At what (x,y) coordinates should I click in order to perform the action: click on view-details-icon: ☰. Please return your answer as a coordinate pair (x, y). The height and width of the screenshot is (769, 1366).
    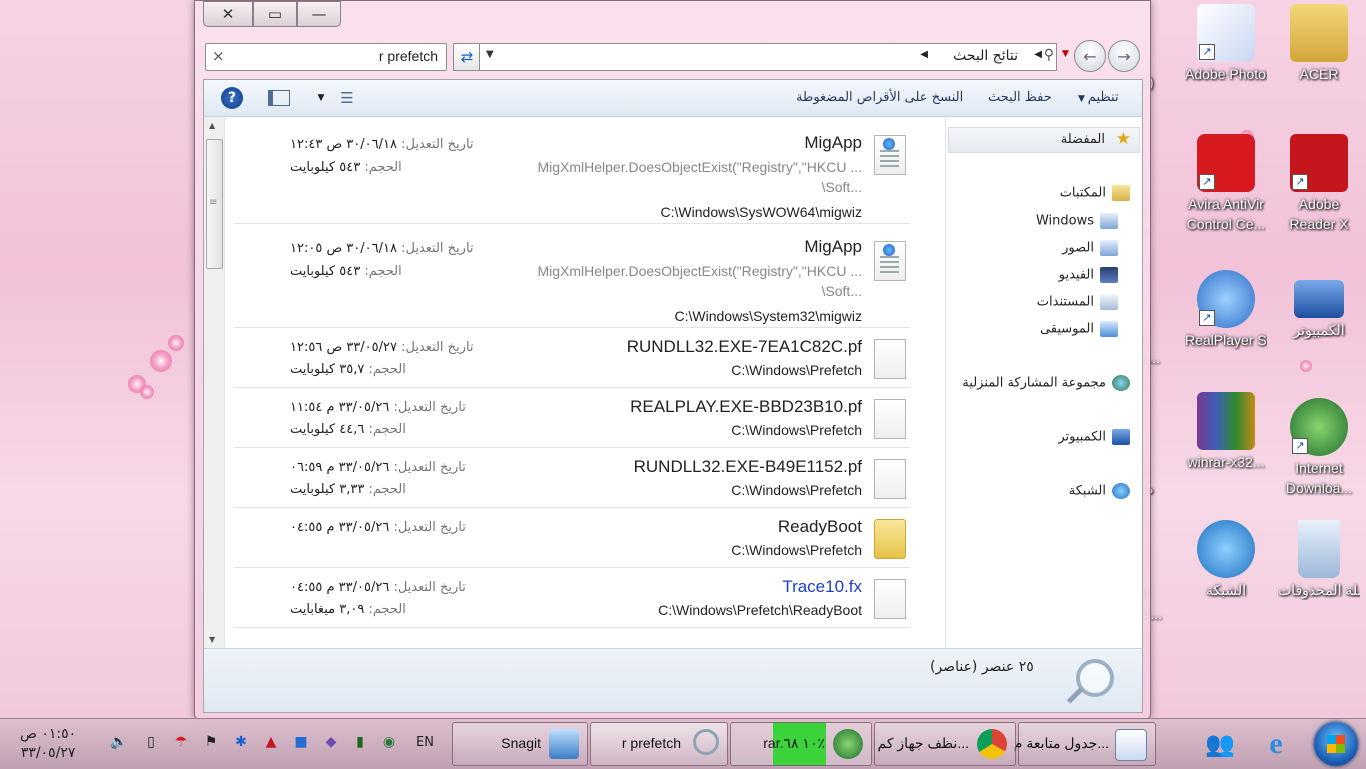
    Looking at the image, I should click on (347, 98).